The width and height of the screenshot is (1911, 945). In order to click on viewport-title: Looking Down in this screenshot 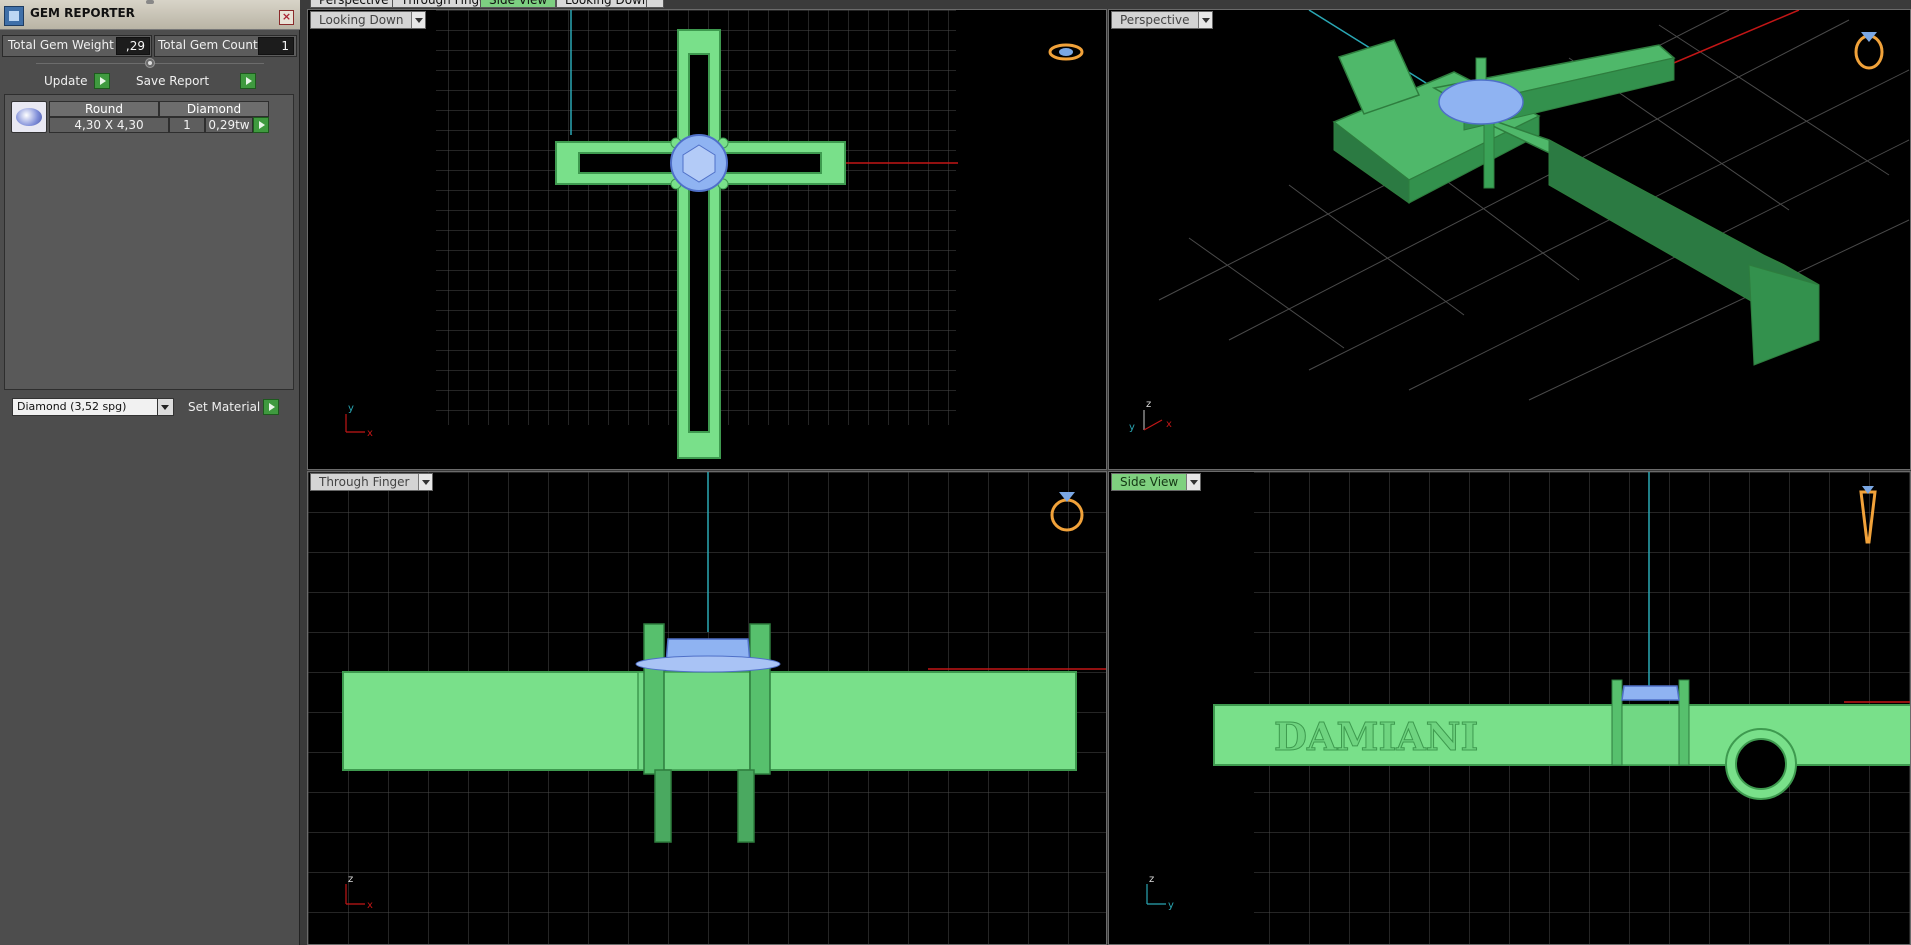, I will do `click(361, 20)`.